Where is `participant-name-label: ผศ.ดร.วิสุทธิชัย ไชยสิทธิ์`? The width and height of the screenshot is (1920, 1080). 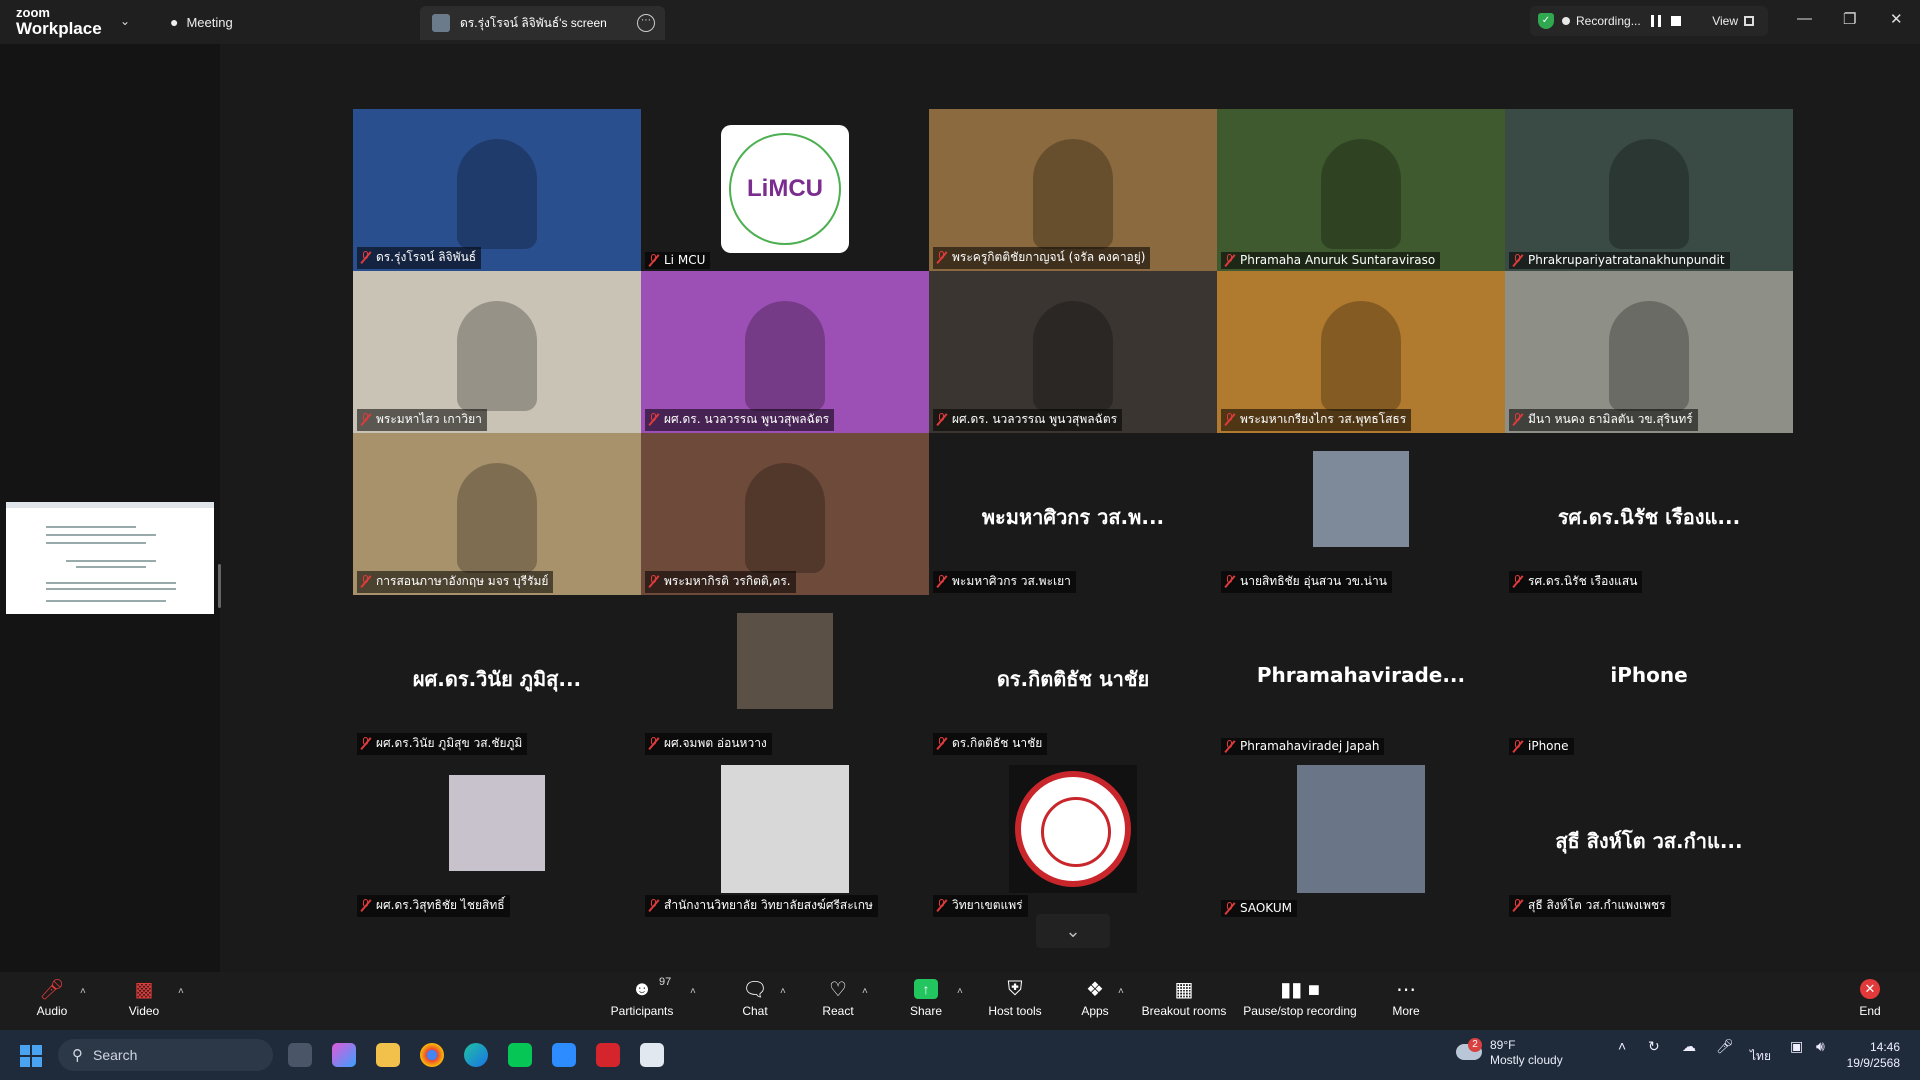
participant-name-label: ผศ.ดร.วิสุทธิชัย ไชยสิทธิ์ is located at coordinates (433, 906).